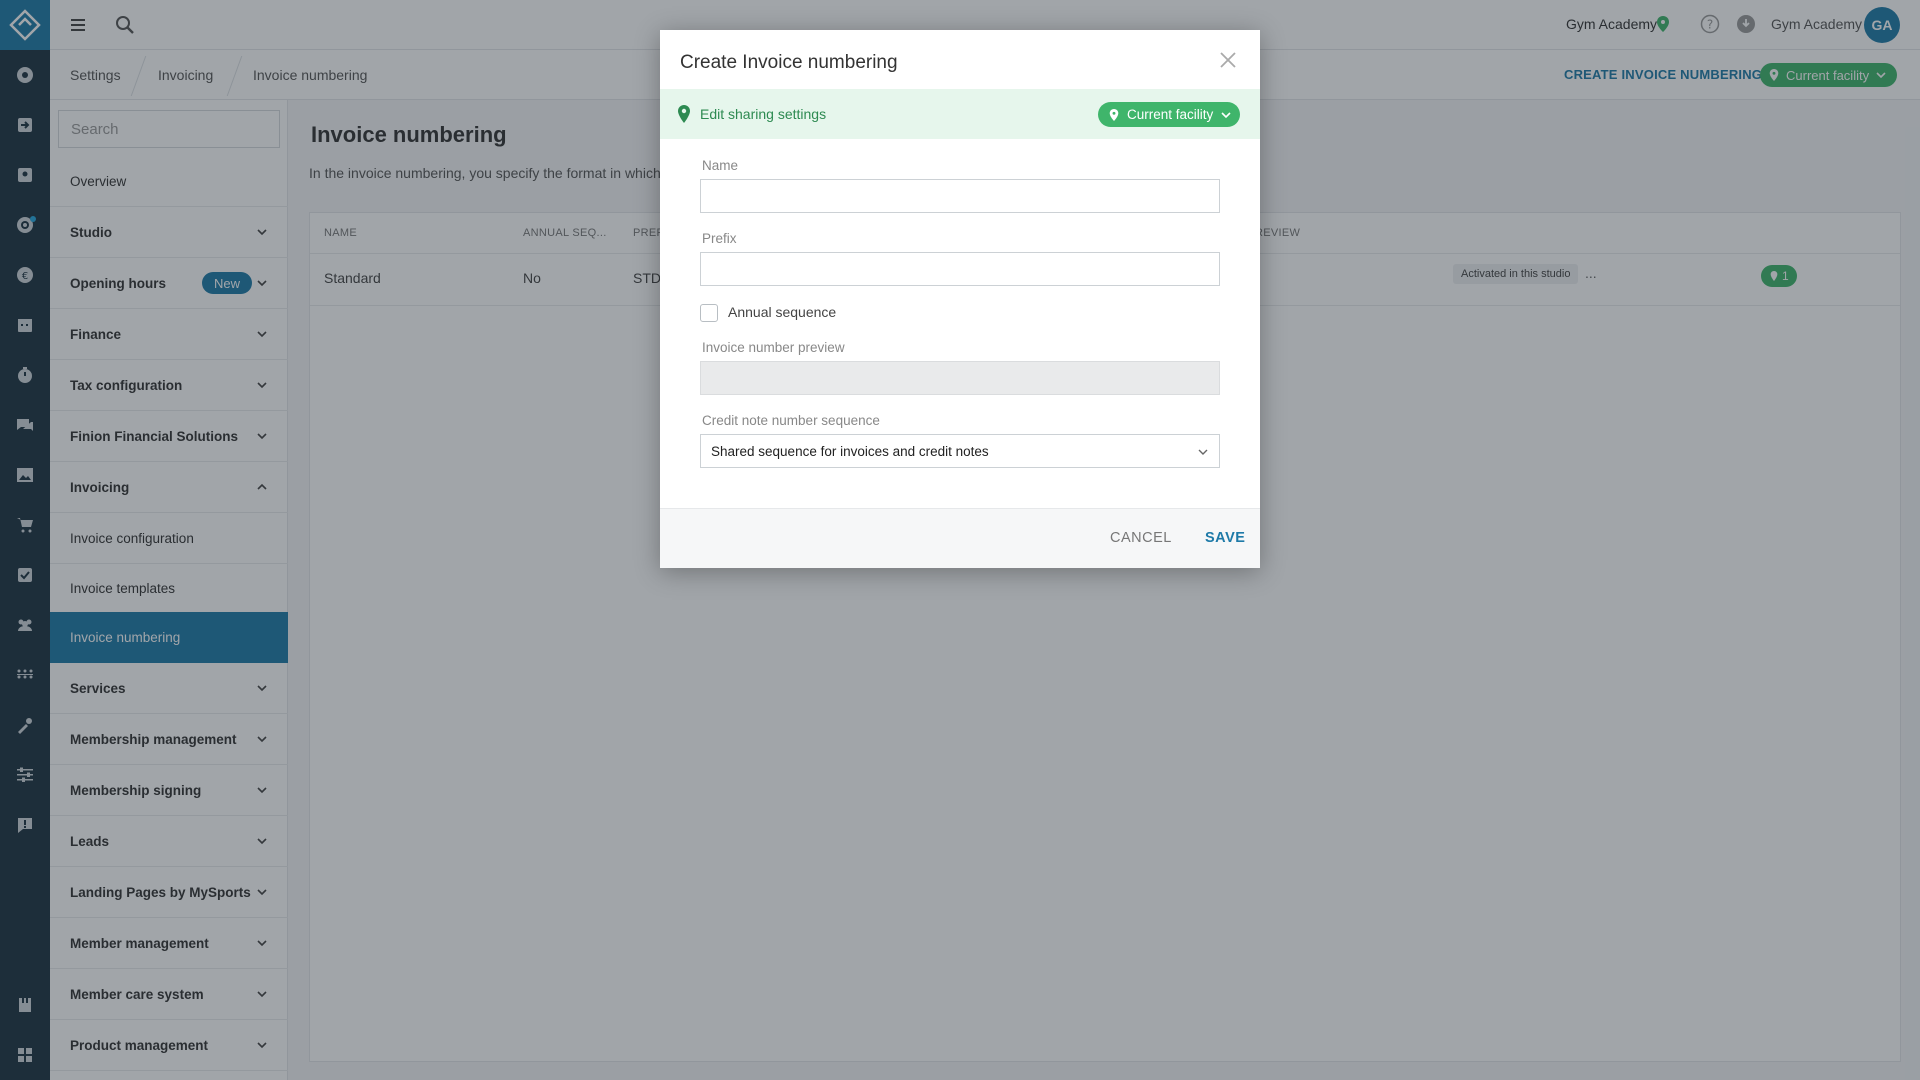 Image resolution: width=1920 pixels, height=1080 pixels. I want to click on sharing-facility-label: Current facility, so click(1170, 114).